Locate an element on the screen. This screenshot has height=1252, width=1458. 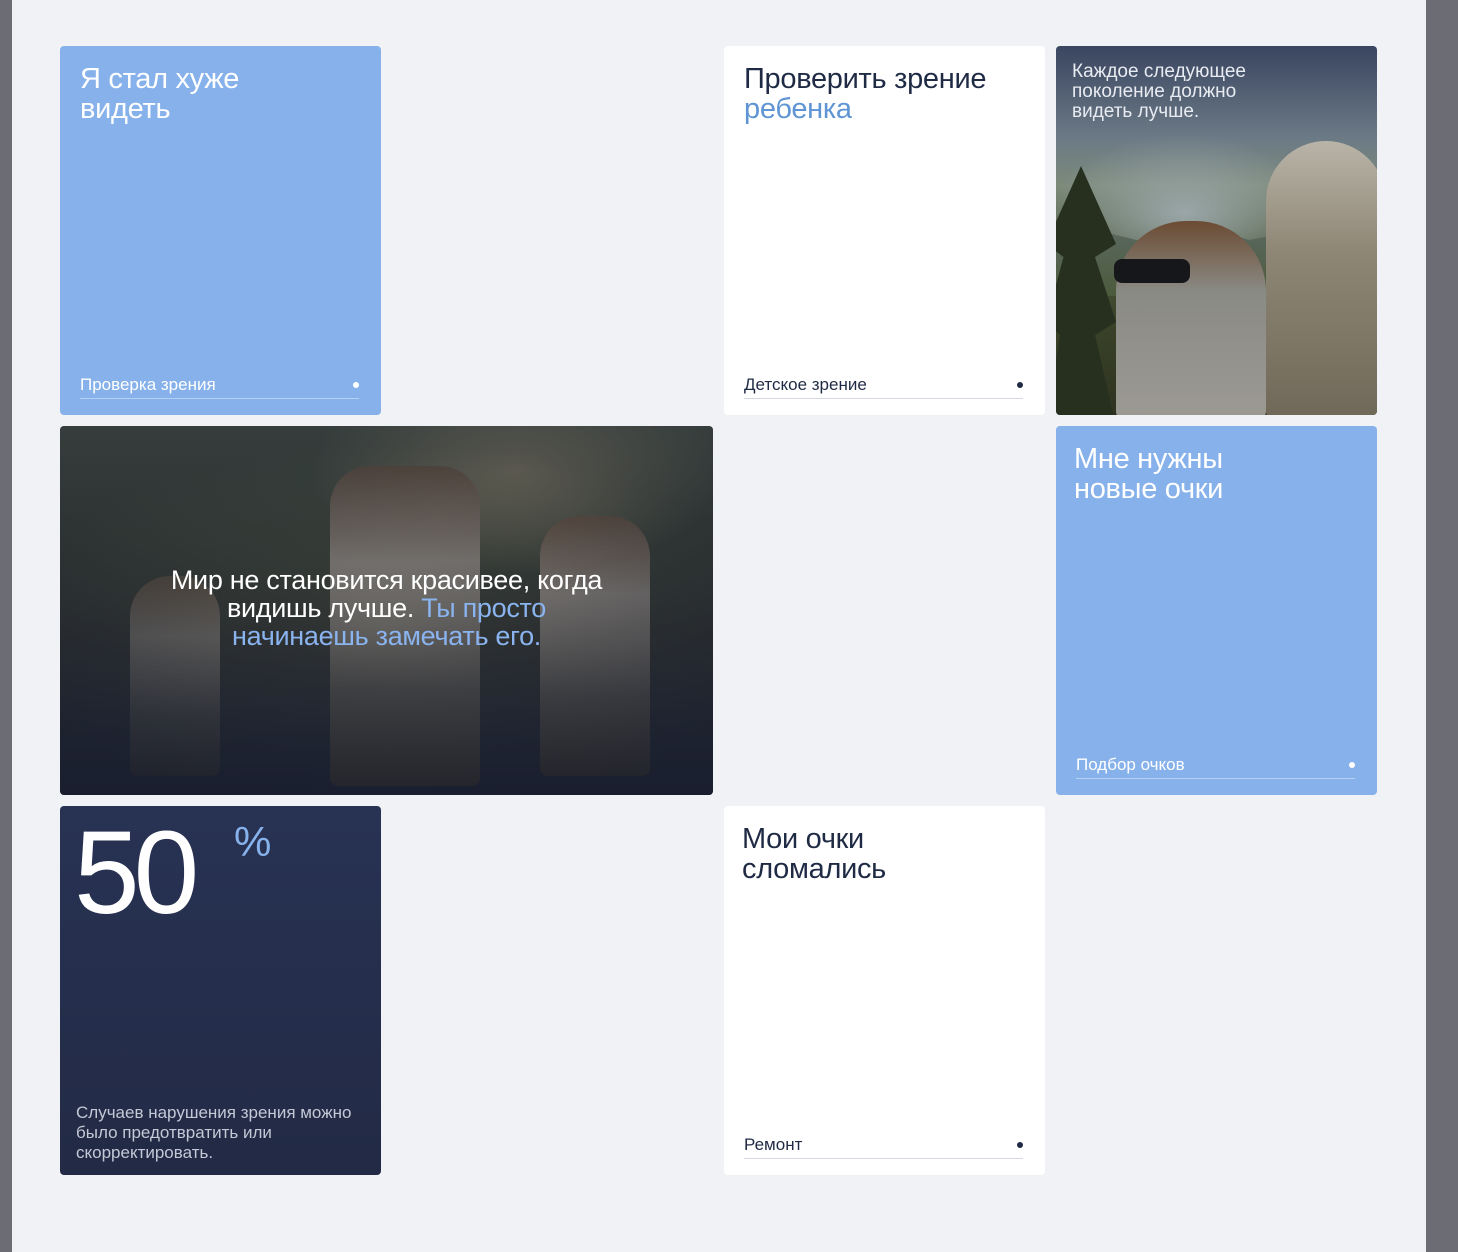
stat-value: 50 is located at coordinates (136, 873).